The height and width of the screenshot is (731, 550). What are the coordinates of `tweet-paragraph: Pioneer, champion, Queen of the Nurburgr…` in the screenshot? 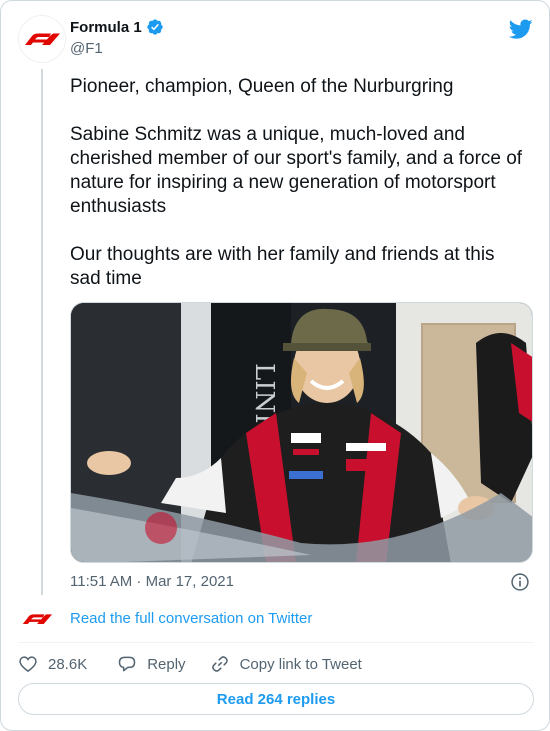 It's located at (262, 86).